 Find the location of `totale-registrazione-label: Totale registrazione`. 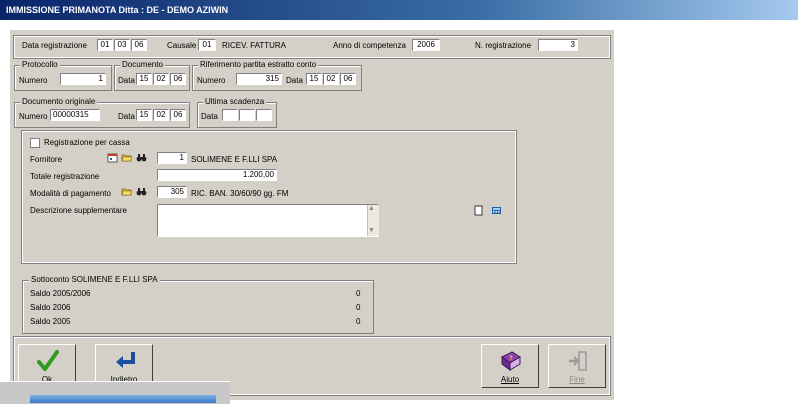

totale-registrazione-label: Totale registrazione is located at coordinates (65, 176).